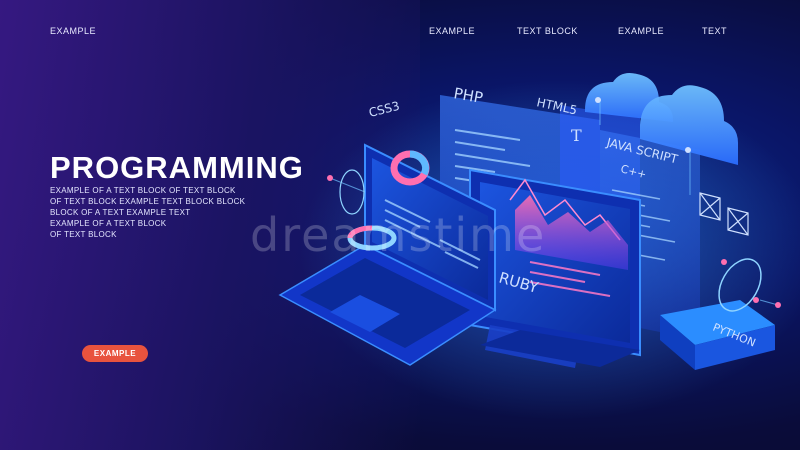  I want to click on watermark: dreamstime, so click(398, 235).